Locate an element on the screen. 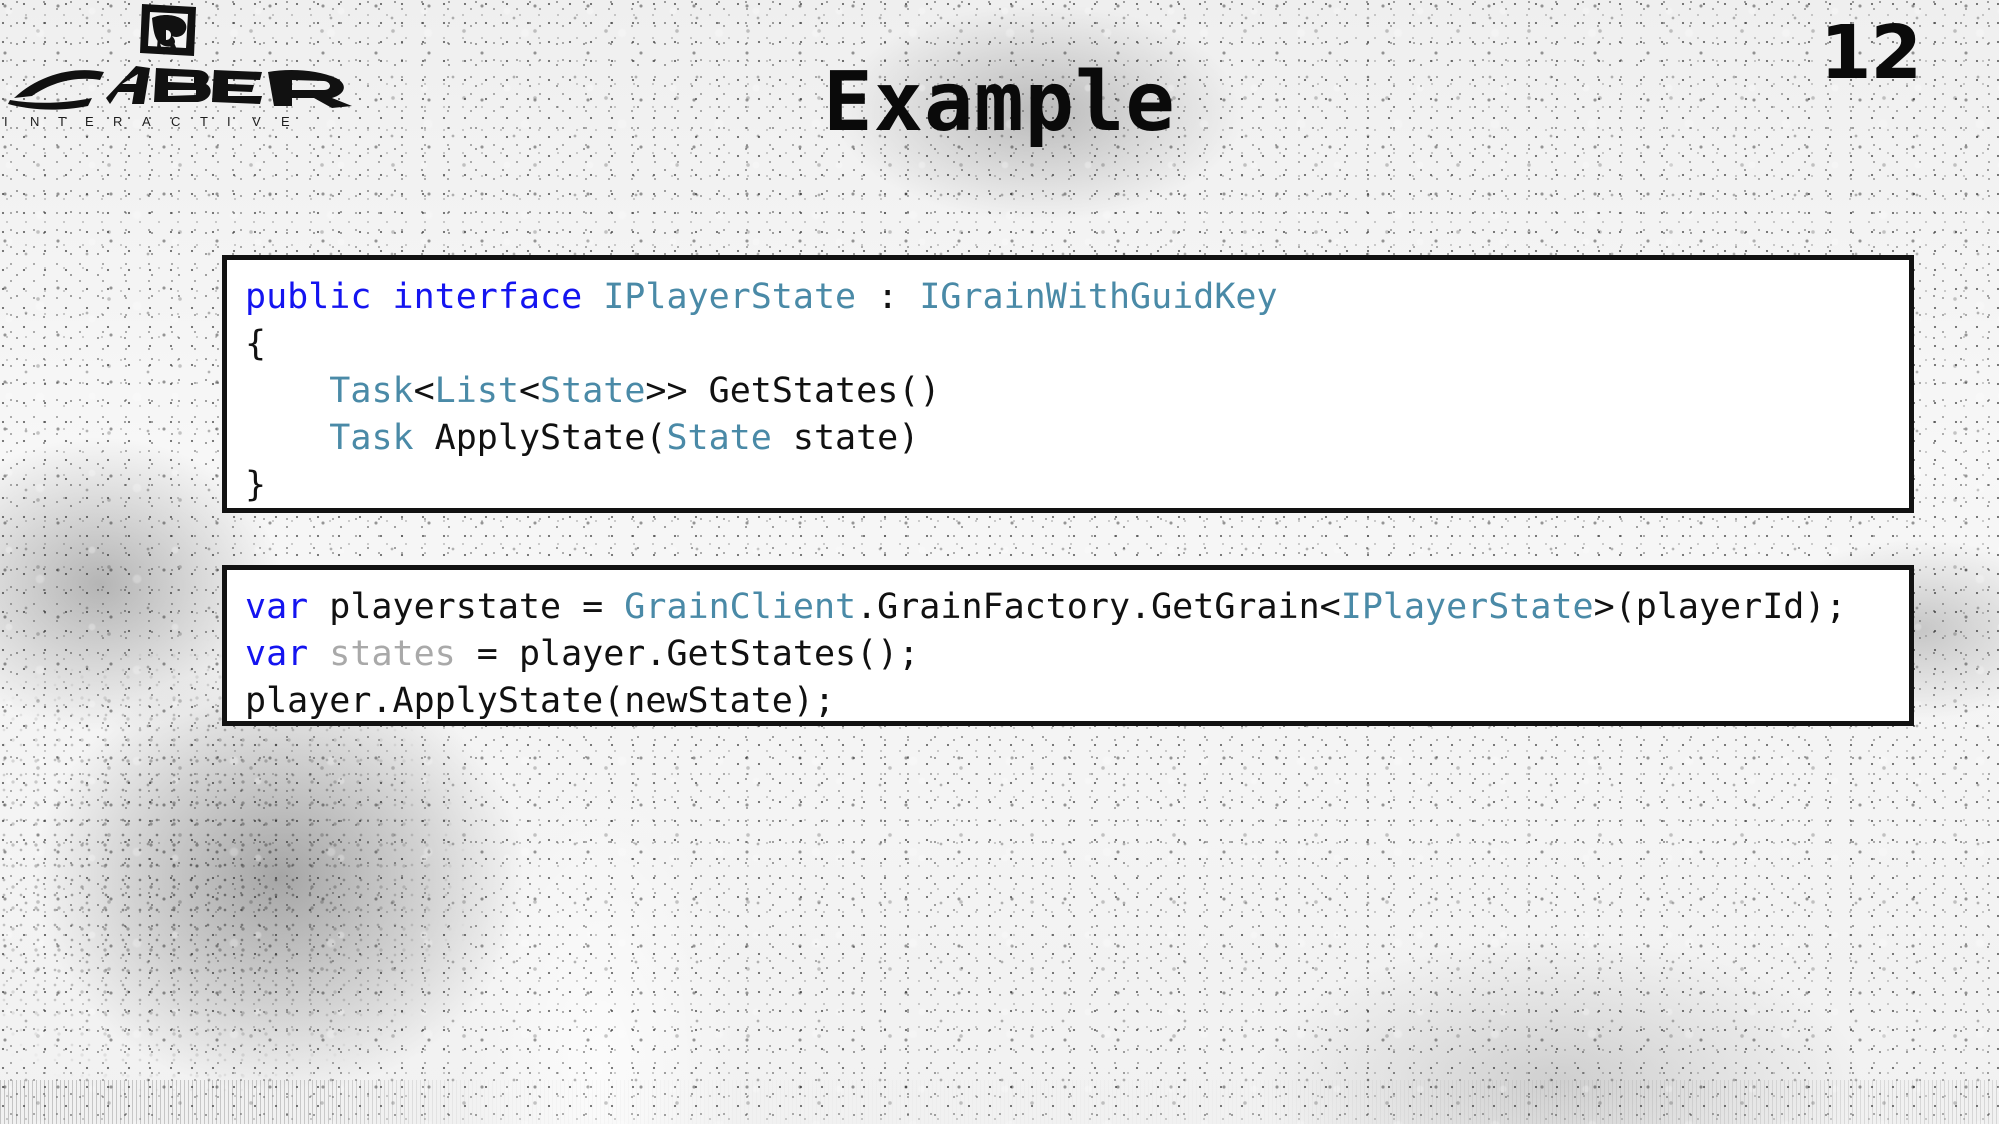 This screenshot has height=1124, width=1999. code-token: .GrainFactory.GetGrain< is located at coordinates (1098, 607).